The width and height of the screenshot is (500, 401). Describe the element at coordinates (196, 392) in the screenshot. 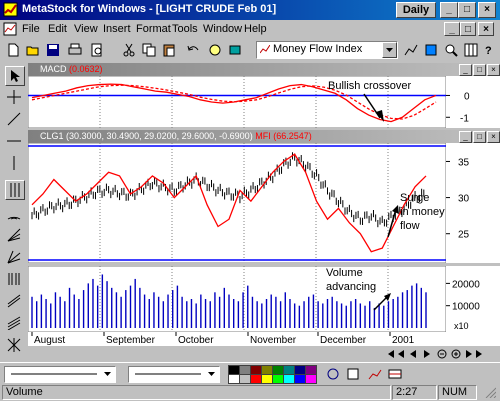

I see `status-message: Volume` at that location.